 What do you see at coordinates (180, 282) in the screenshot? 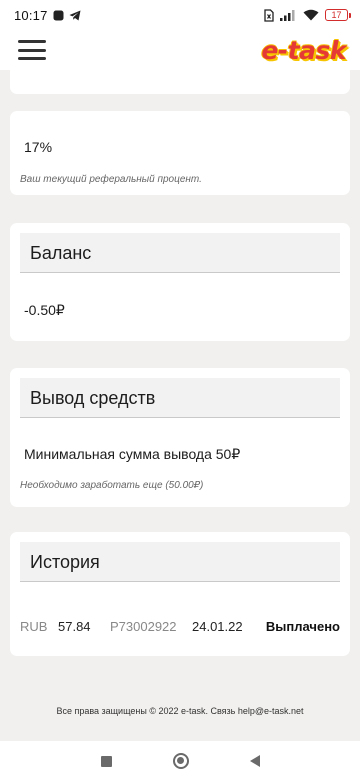
I see `balance-card: Баланс -0.50₽` at bounding box center [180, 282].